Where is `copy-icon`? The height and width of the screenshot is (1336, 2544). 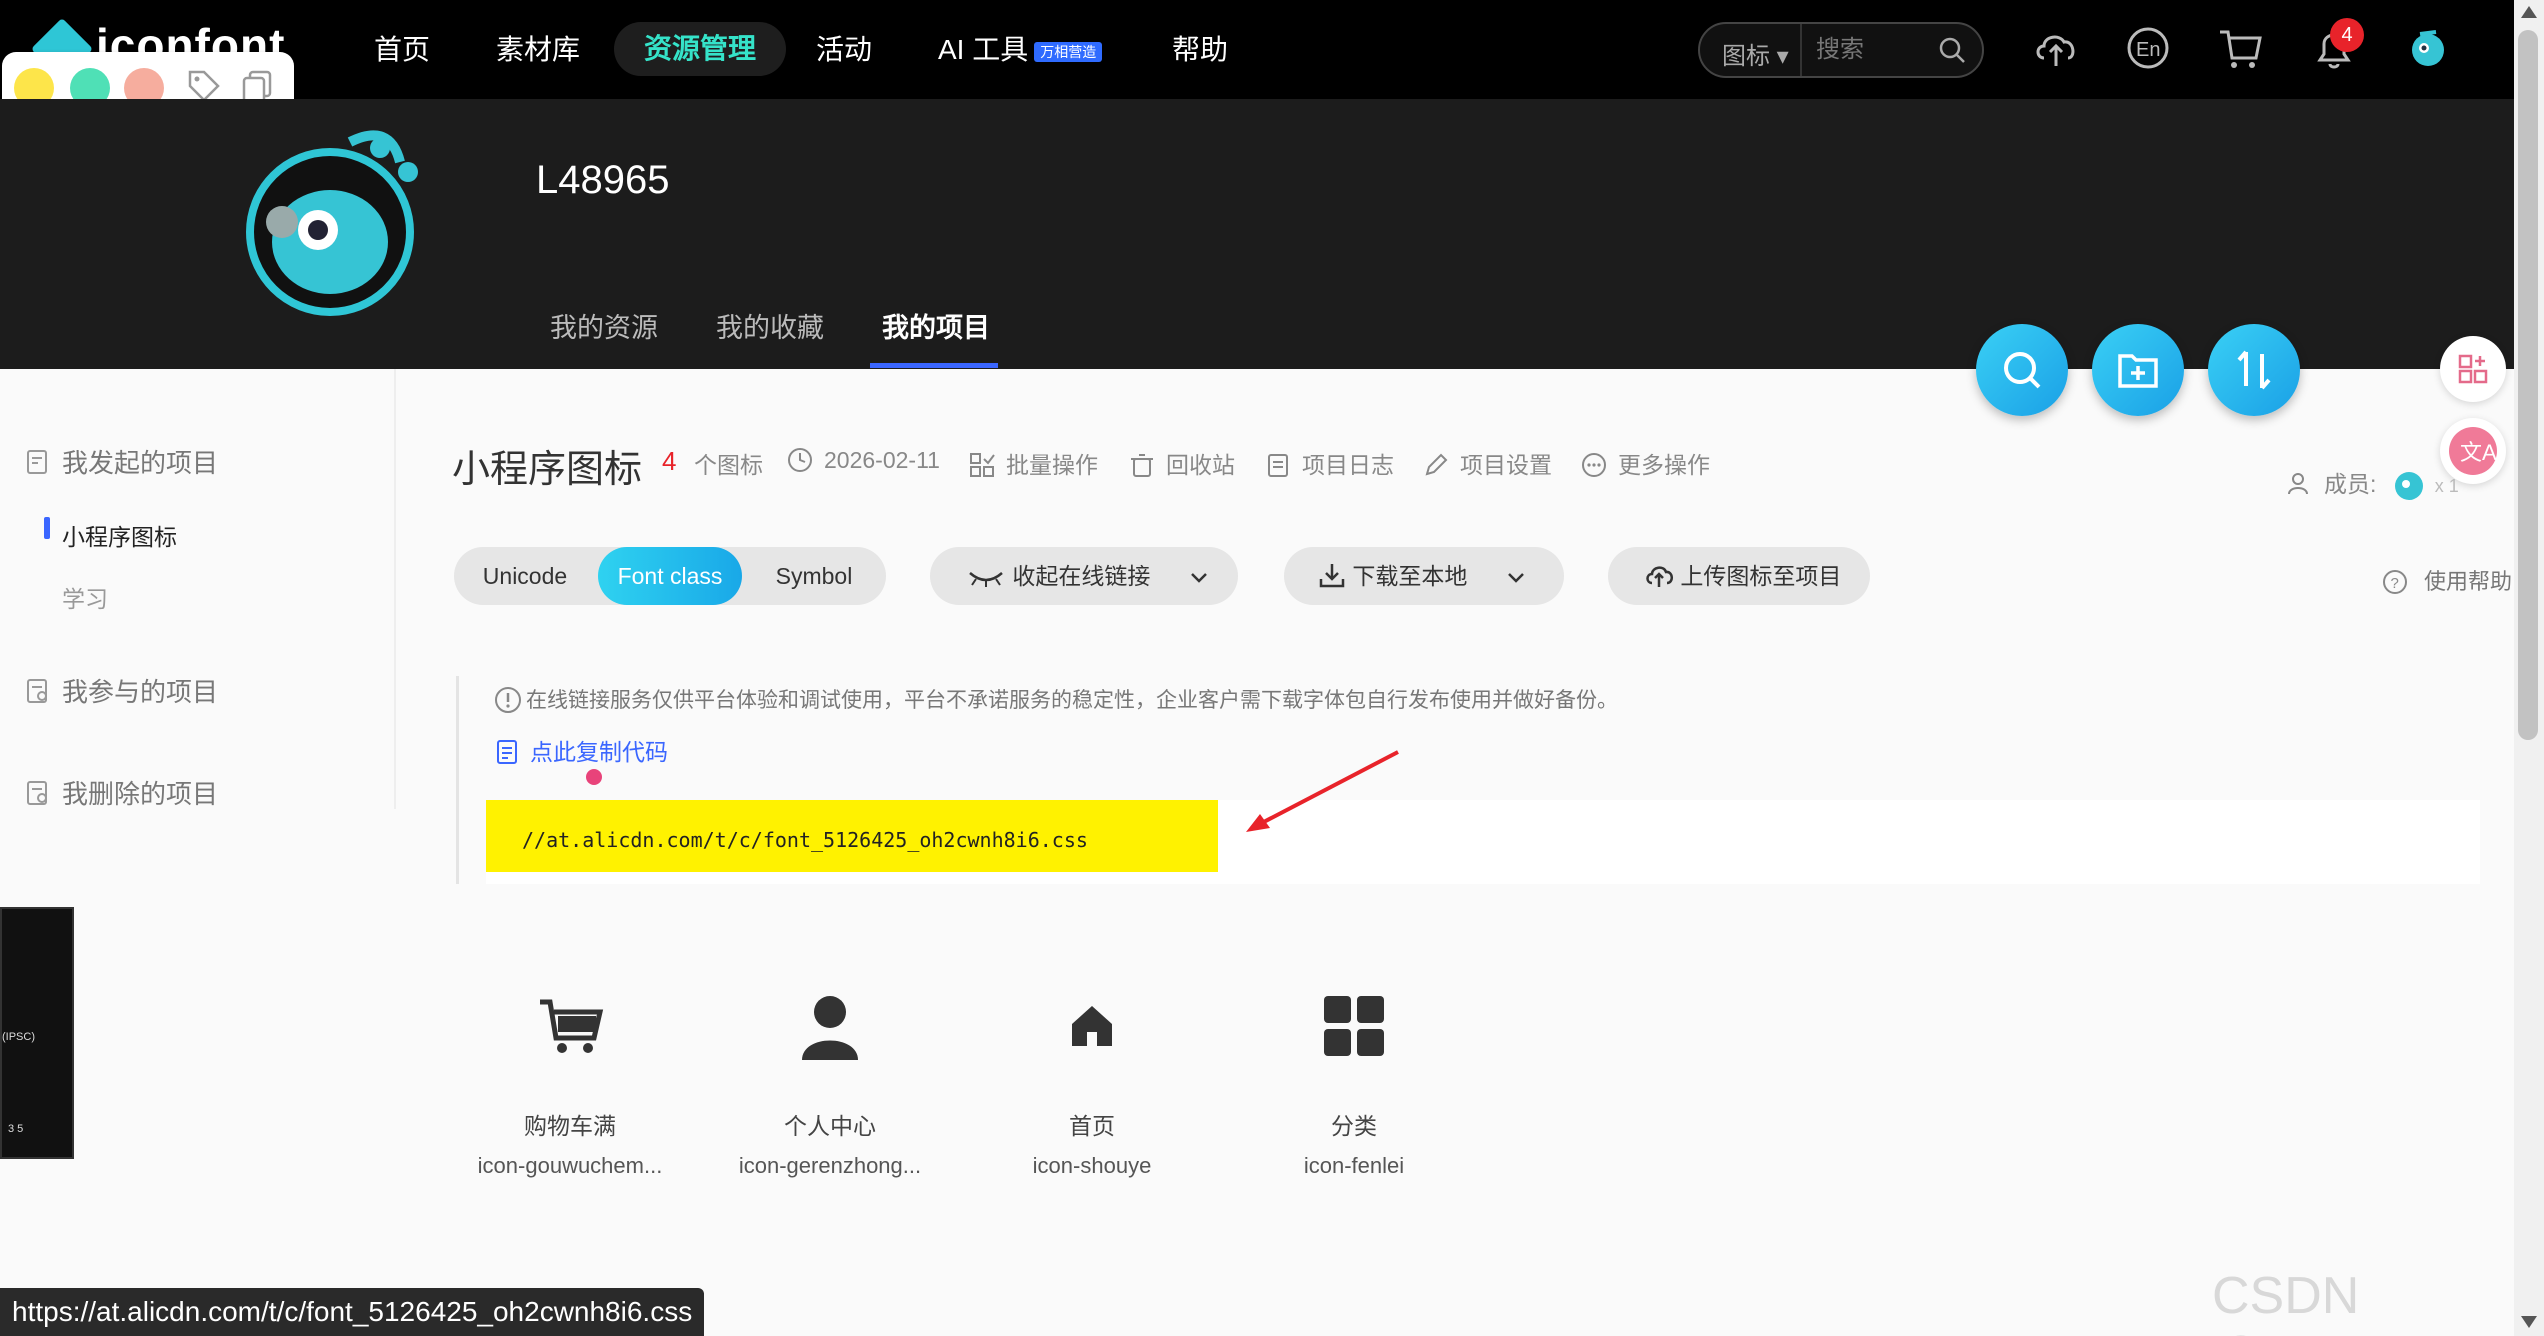
copy-icon is located at coordinates (507, 752).